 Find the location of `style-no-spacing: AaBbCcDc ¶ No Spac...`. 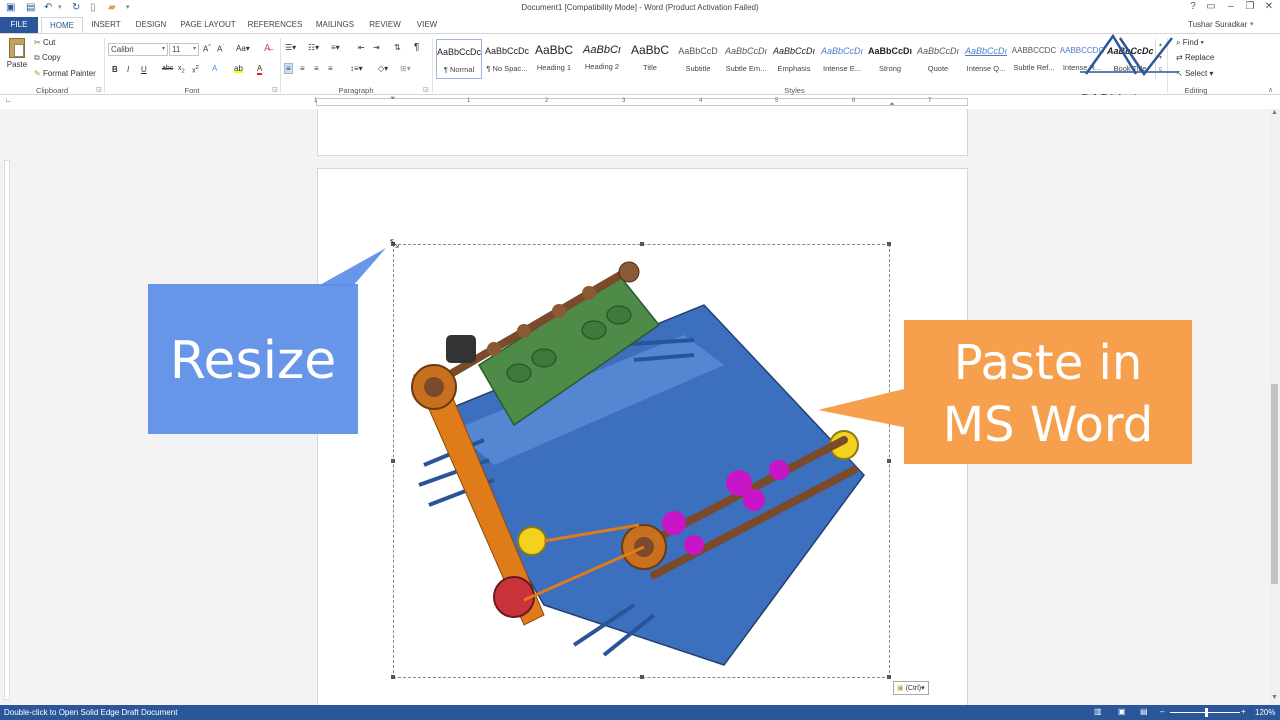

style-no-spacing: AaBbCcDc ¶ No Spac... is located at coordinates (507, 59).